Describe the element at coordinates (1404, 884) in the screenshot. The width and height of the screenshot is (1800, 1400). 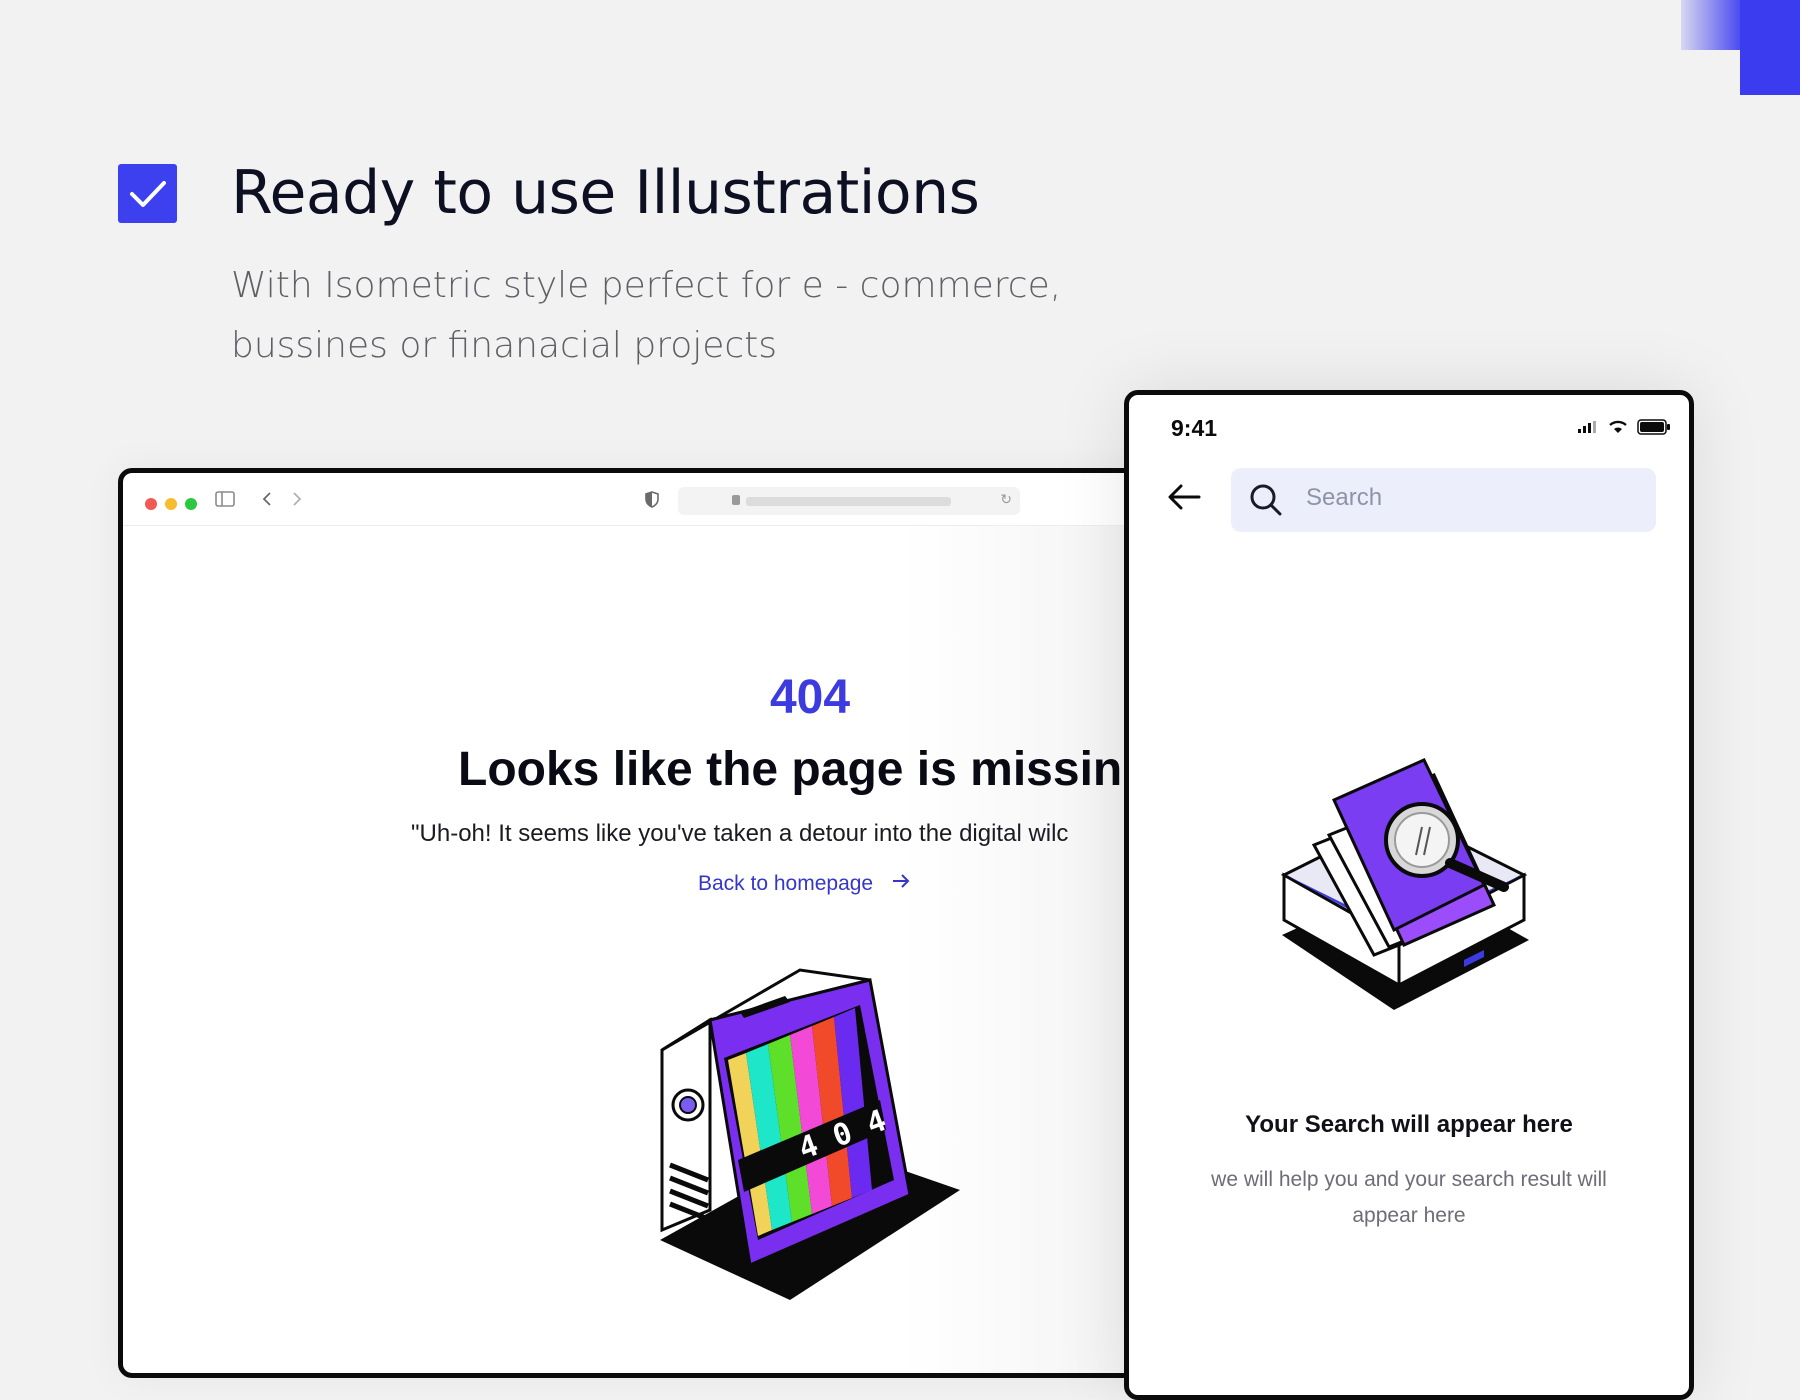
I see `search-folder-illustration` at that location.